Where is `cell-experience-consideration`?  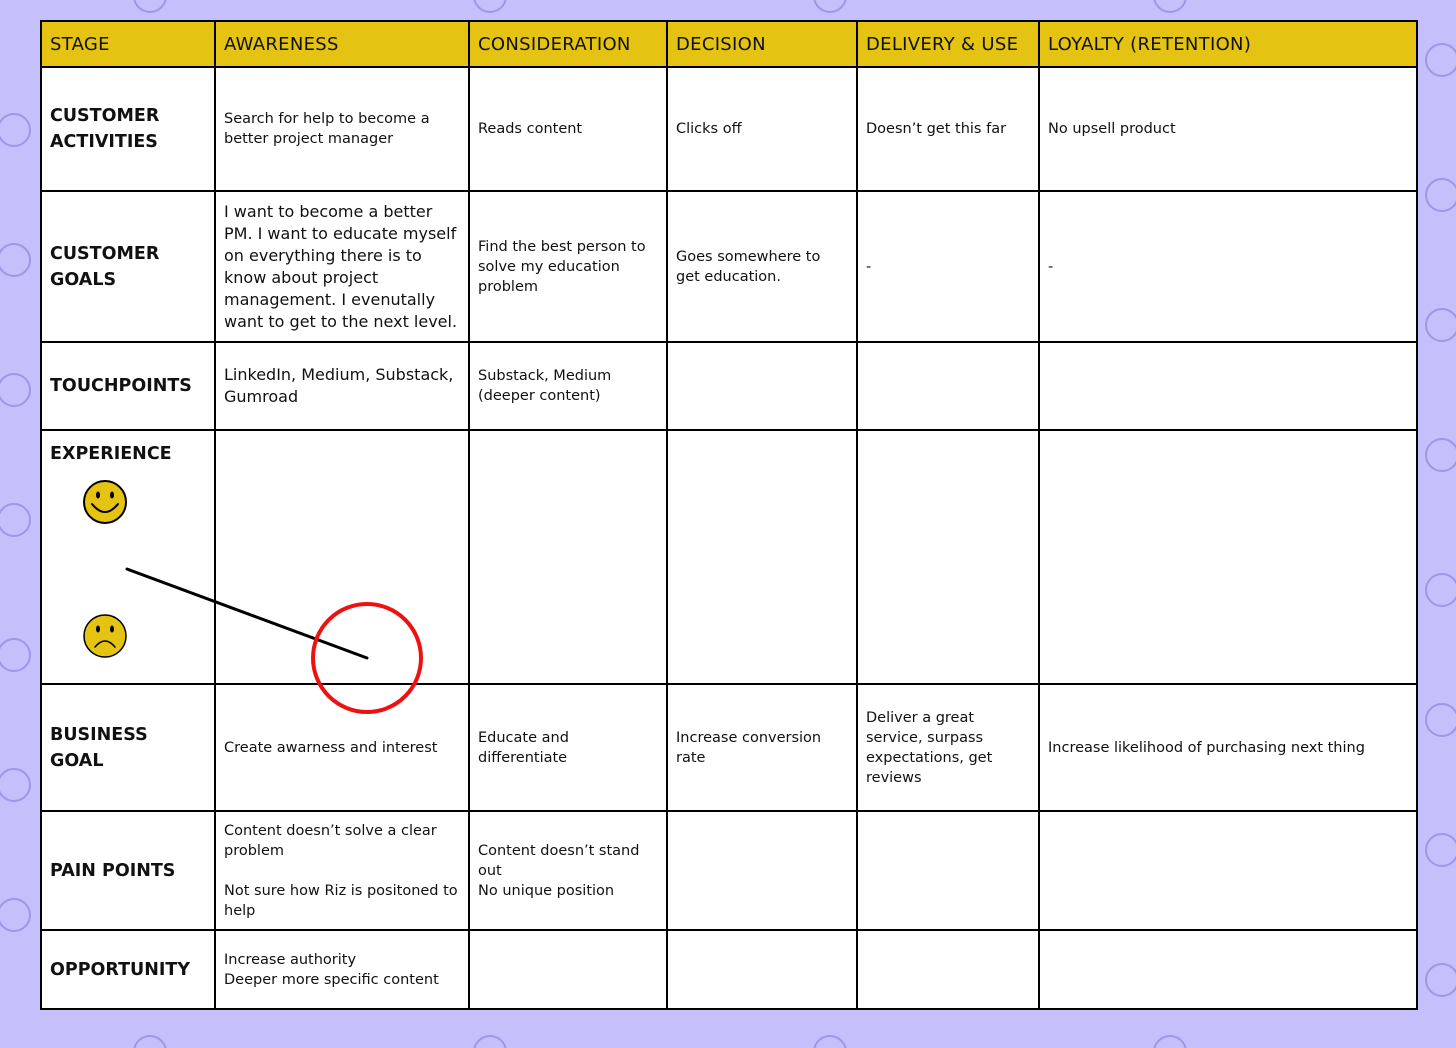 cell-experience-consideration is located at coordinates (568, 557).